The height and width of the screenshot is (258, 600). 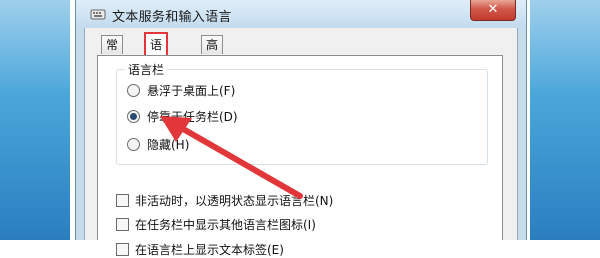 I want to click on annotation-arrow-icon, so click(x=231, y=157).